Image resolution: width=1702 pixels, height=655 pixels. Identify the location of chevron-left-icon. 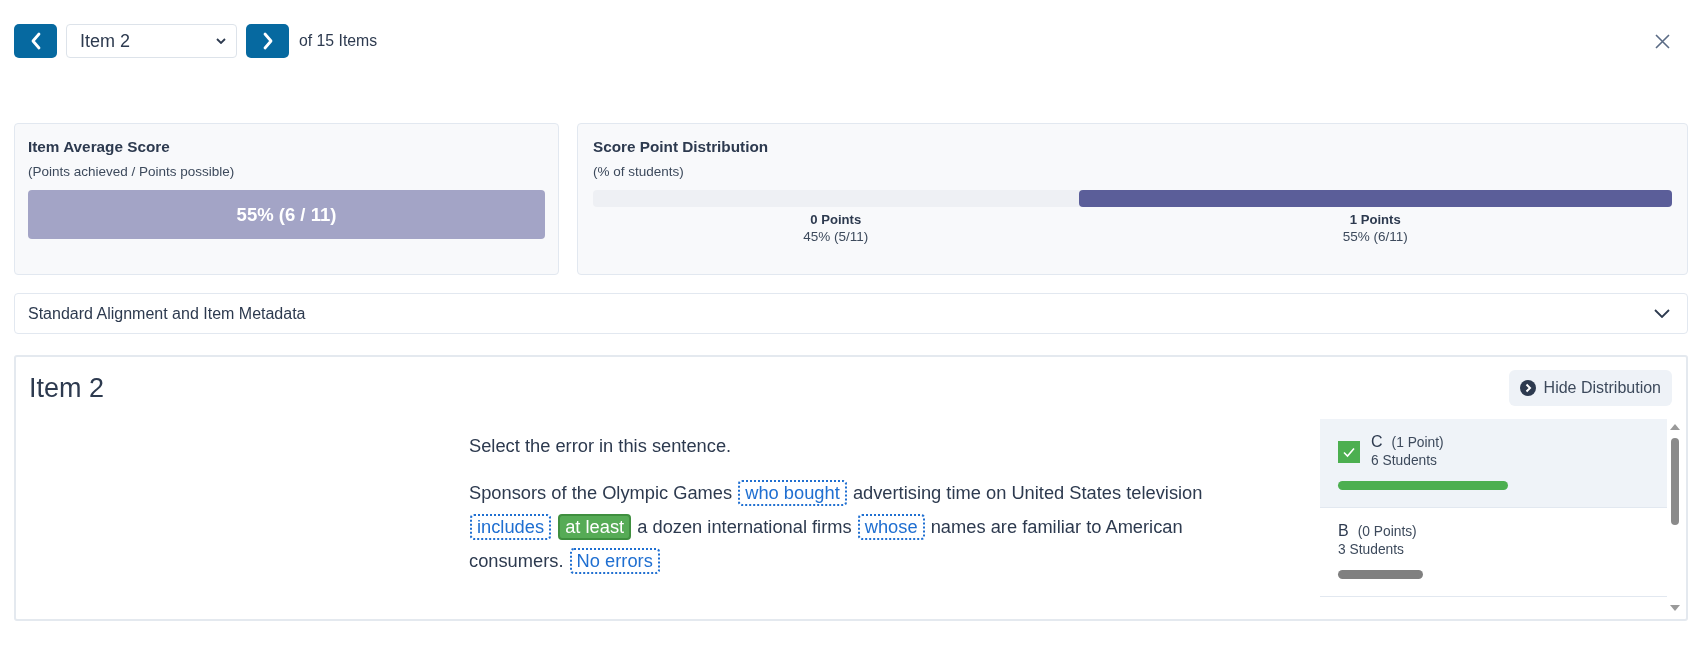
(35, 41).